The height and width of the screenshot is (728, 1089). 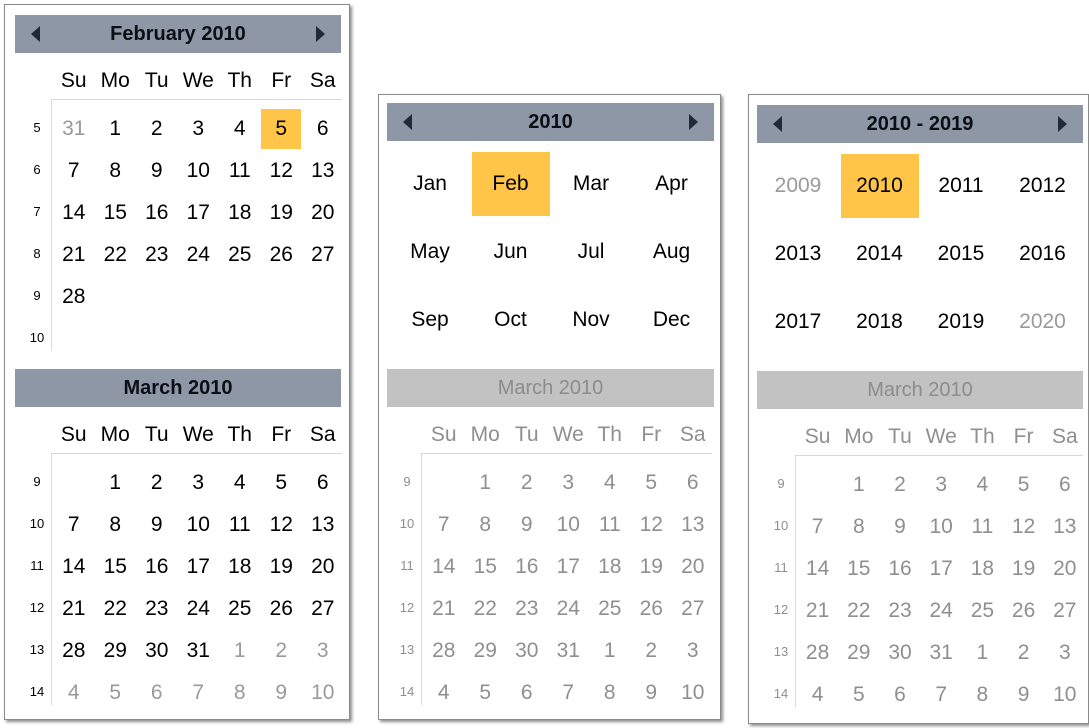 I want to click on year-cell: 2015, so click(x=961, y=254).